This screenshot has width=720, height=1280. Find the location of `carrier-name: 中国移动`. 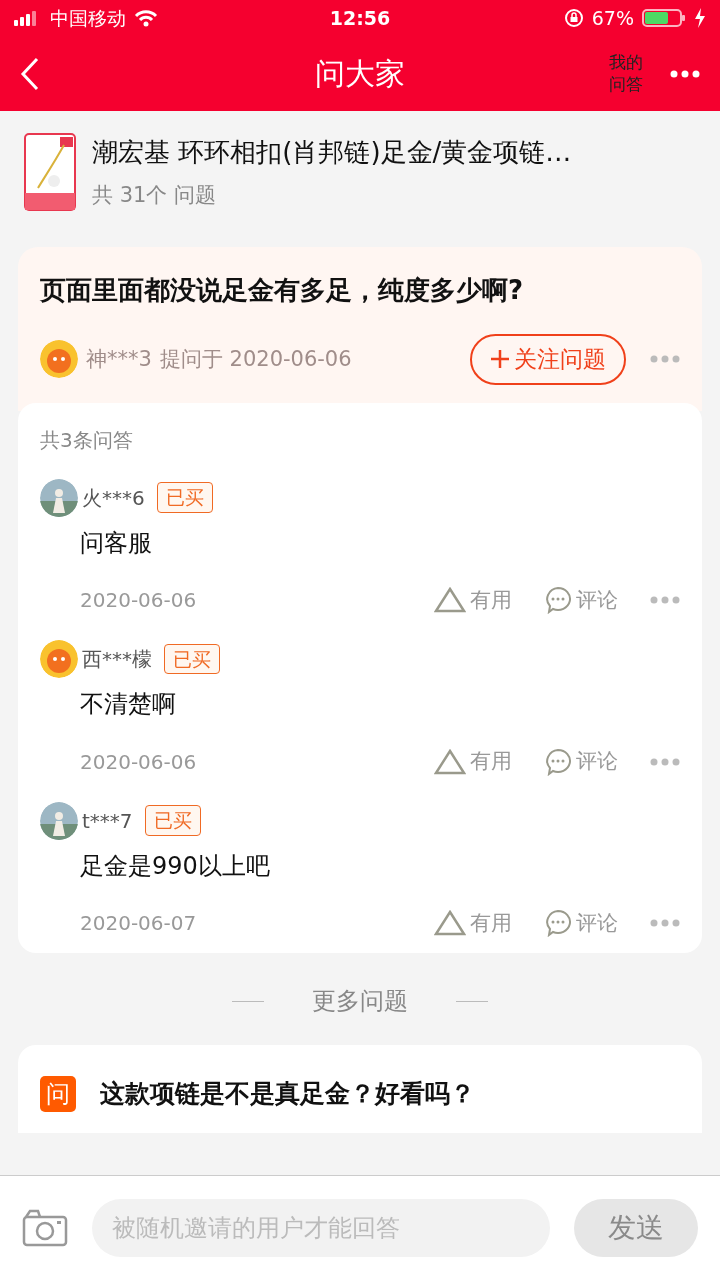

carrier-name: 中国移动 is located at coordinates (88, 18).